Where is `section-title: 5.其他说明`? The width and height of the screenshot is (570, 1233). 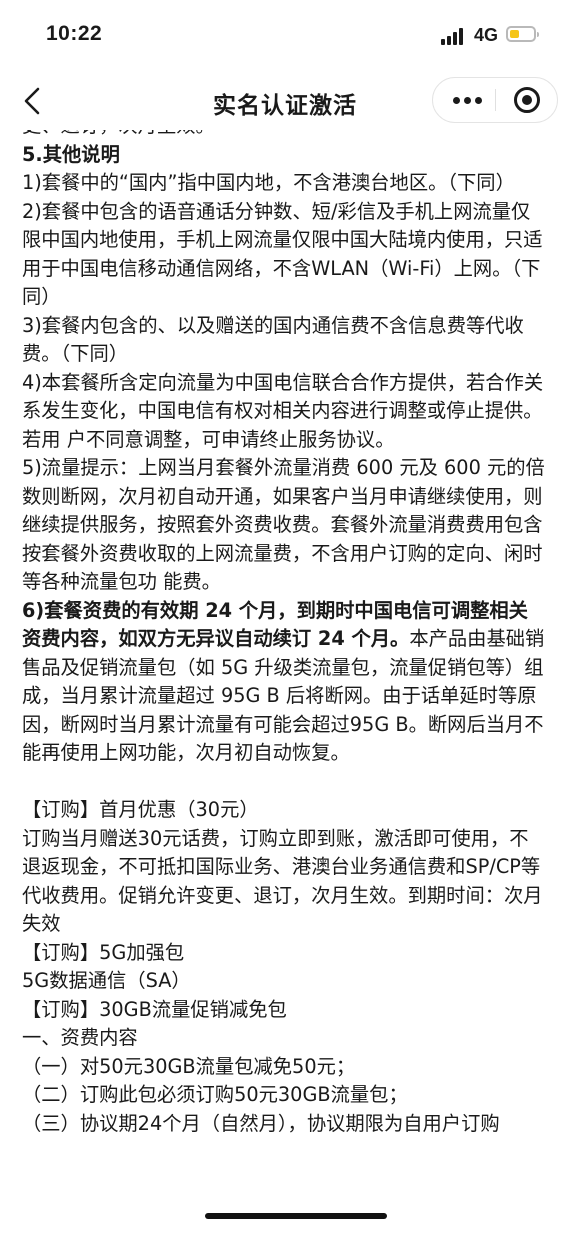
section-title: 5.其他说明 is located at coordinates (71, 154).